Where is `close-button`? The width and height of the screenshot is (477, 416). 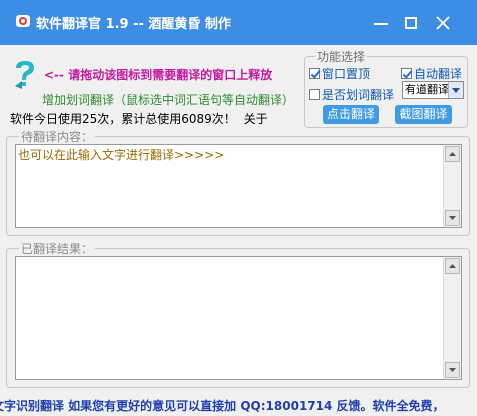 close-button is located at coordinates (443, 23).